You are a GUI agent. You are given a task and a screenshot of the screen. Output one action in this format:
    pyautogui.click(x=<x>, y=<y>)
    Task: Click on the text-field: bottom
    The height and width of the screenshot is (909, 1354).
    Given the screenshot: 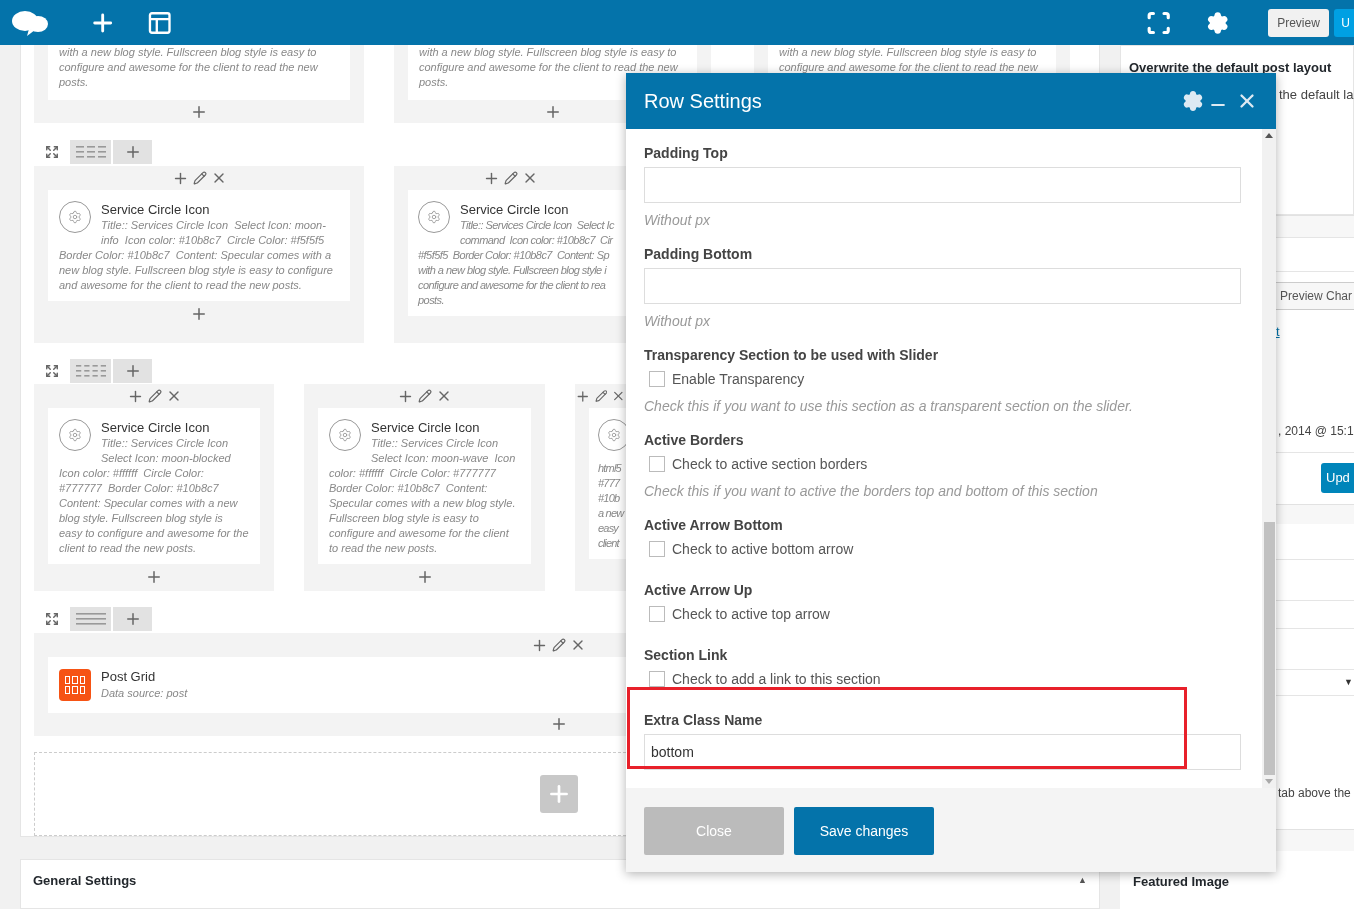 What is the action you would take?
    pyautogui.click(x=942, y=752)
    